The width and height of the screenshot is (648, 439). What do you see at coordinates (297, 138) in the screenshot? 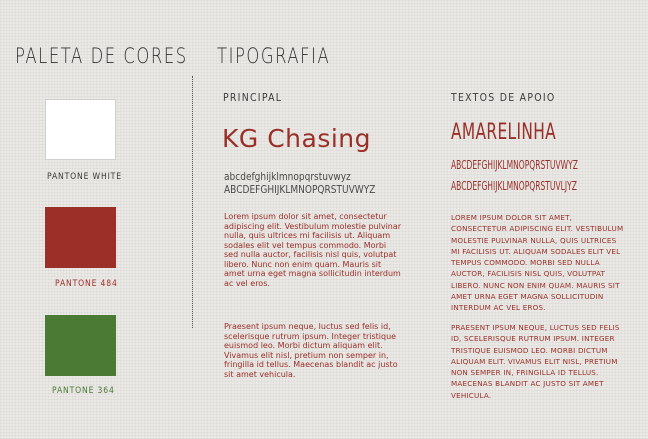
I see `primary-font-name: KG Chasing` at bounding box center [297, 138].